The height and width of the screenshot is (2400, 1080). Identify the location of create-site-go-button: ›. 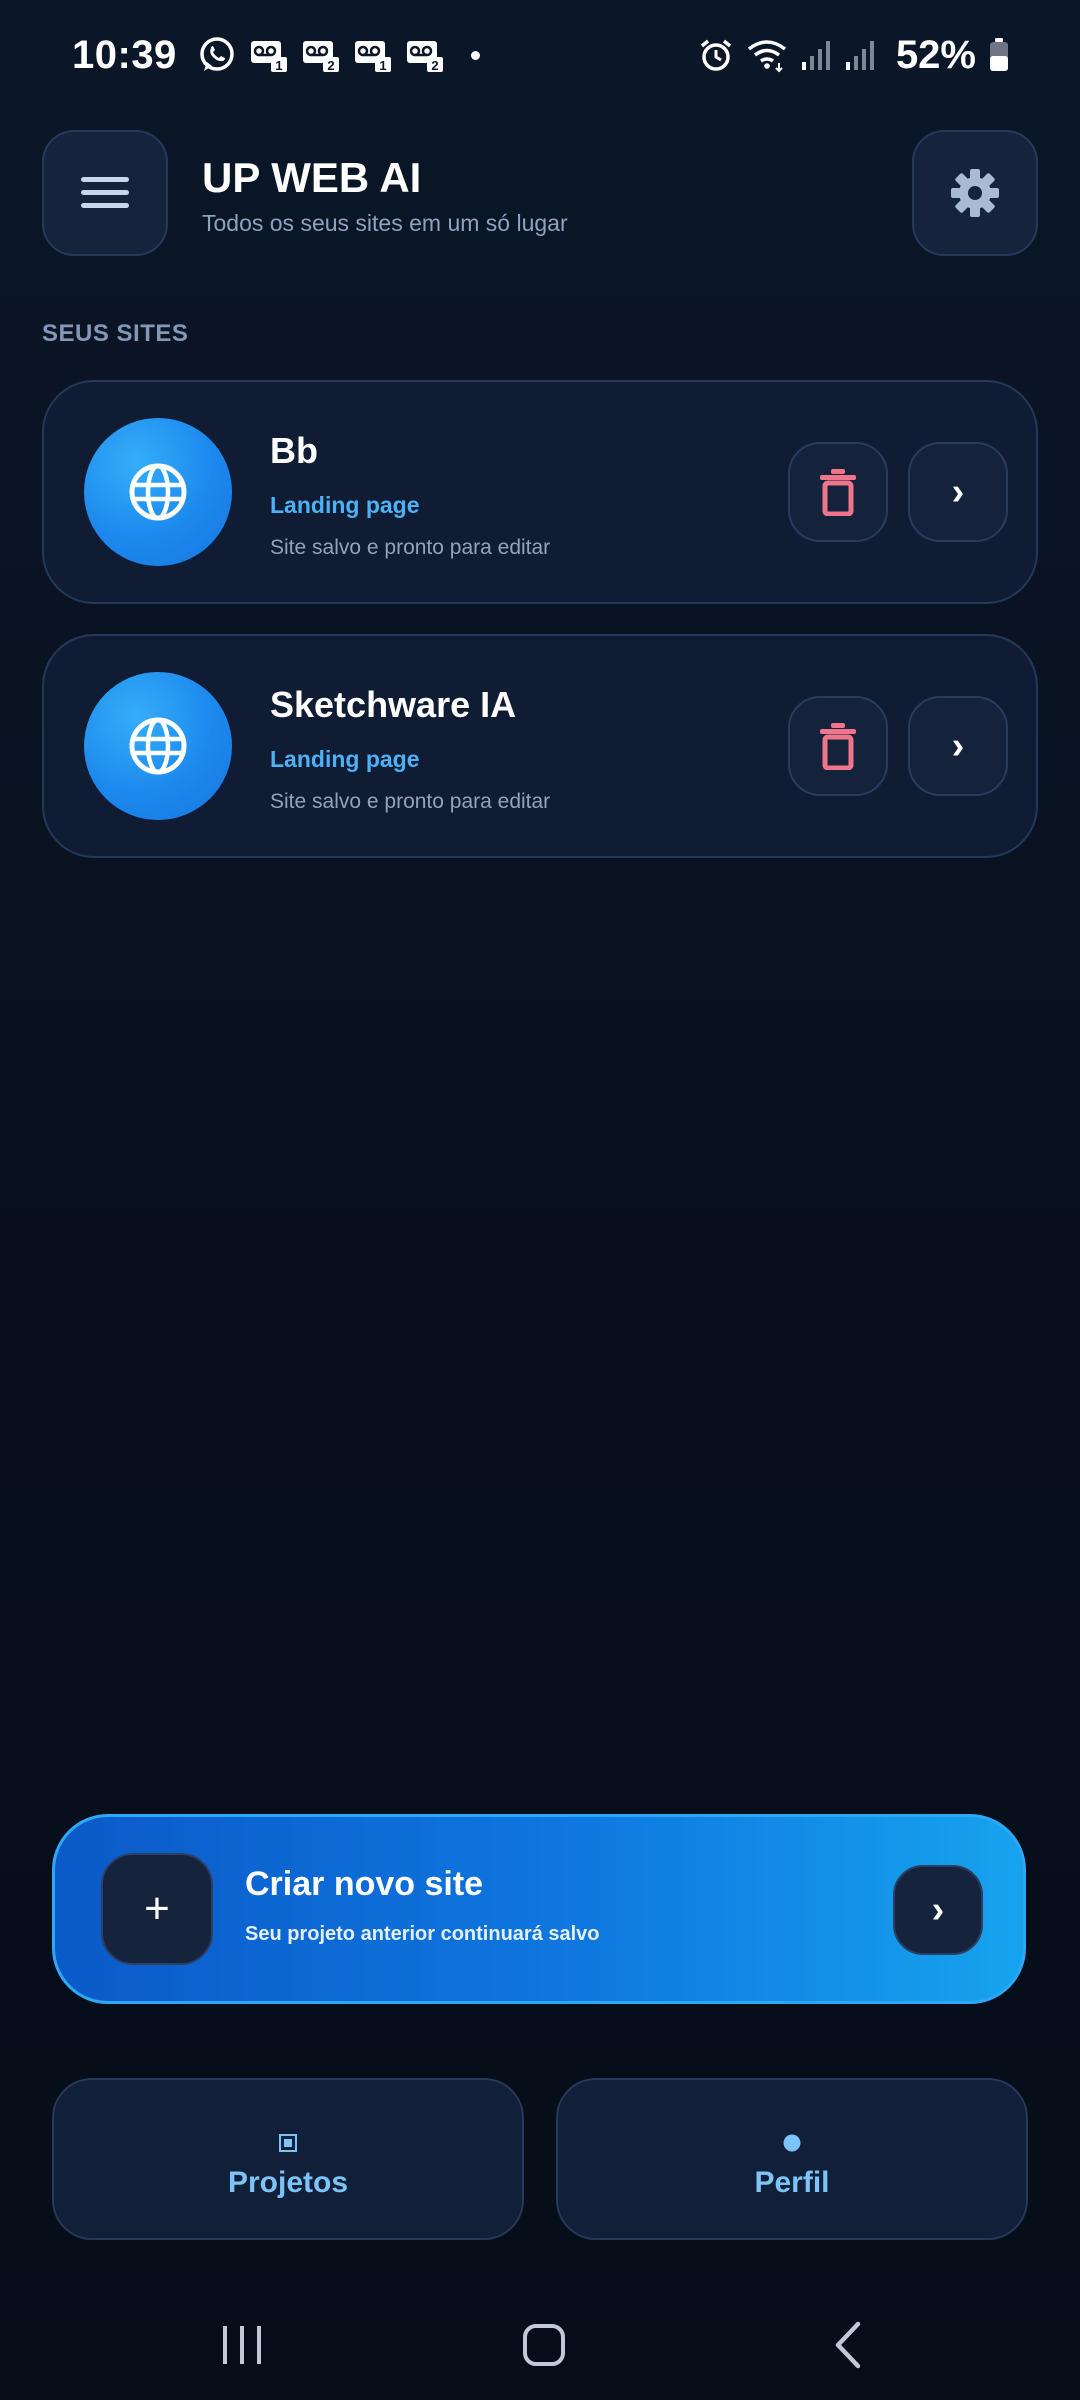
(938, 1910).